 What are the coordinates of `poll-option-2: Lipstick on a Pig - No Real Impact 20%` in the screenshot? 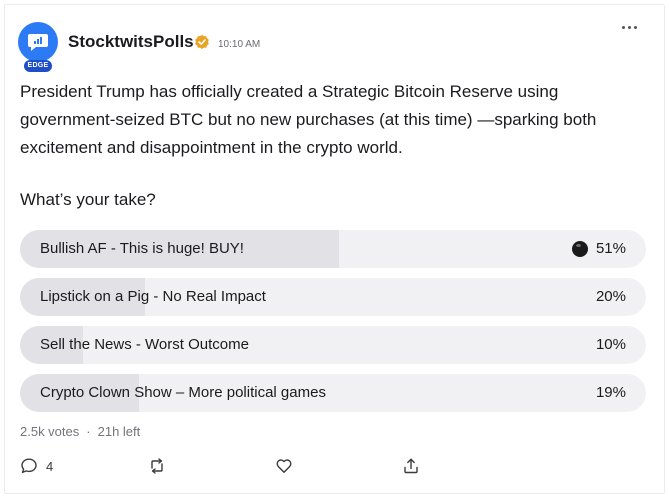 It's located at (333, 297).